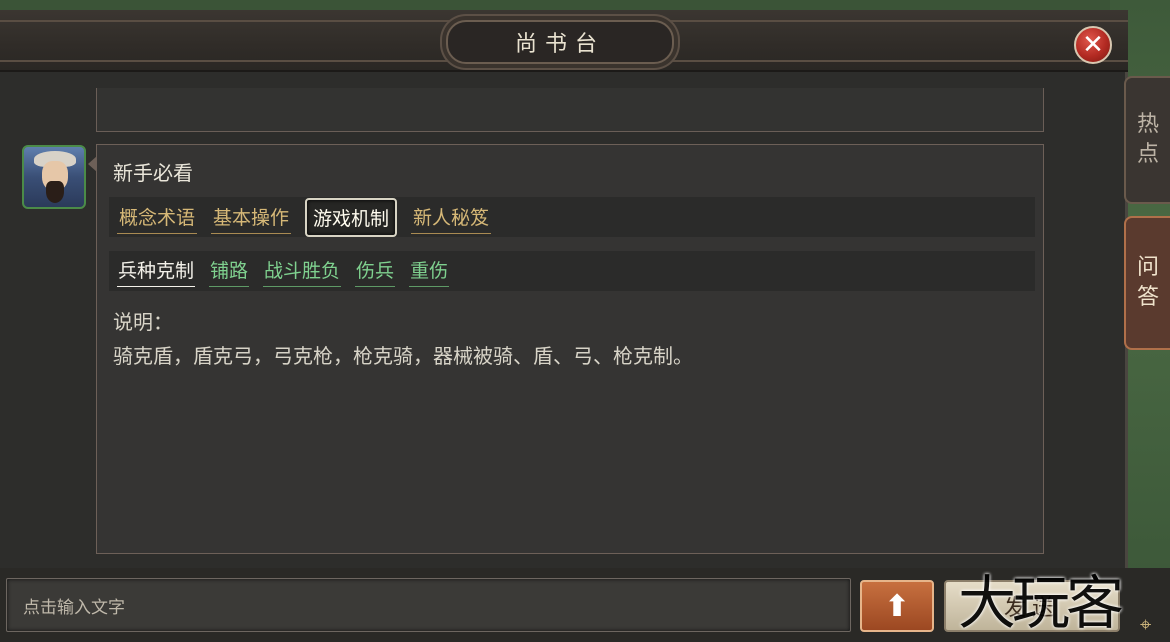 The height and width of the screenshot is (642, 1170). I want to click on tab-qa: 问 答, so click(1147, 283).